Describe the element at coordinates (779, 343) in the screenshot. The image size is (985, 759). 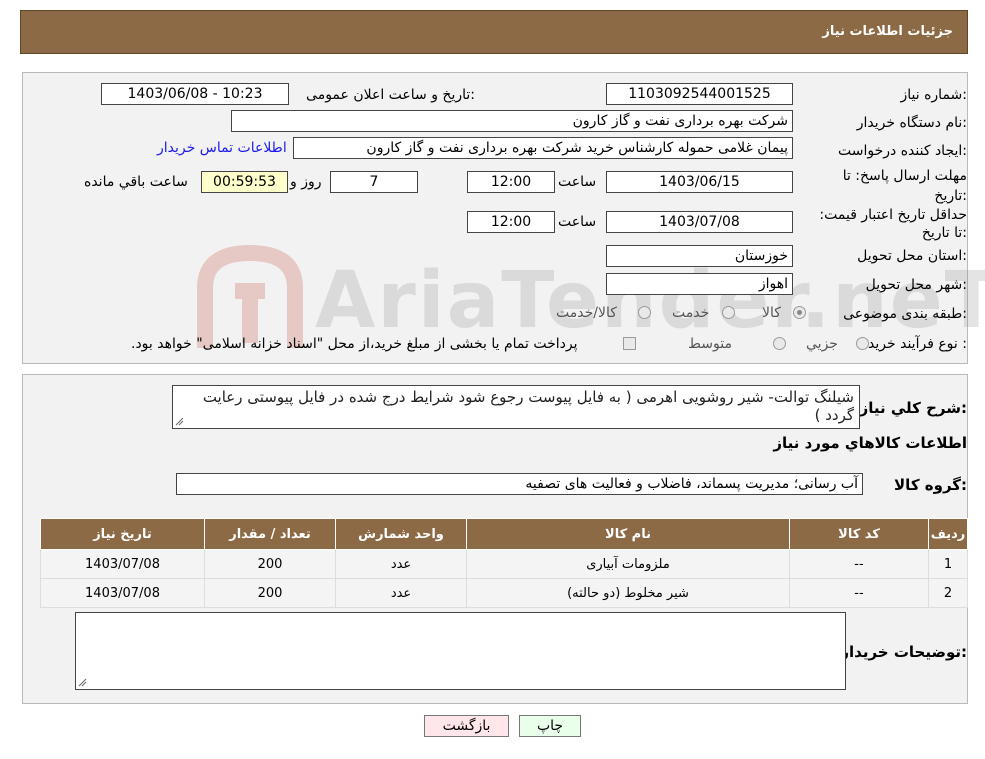
I see `purchase-medium-radio` at that location.